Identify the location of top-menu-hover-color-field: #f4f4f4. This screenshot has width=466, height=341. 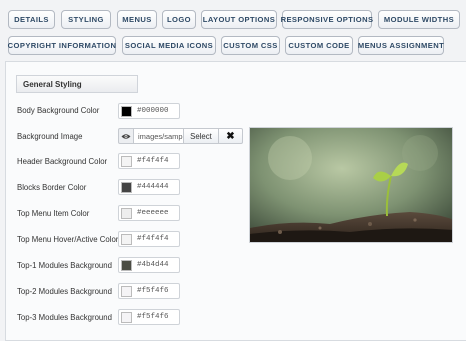
(149, 239).